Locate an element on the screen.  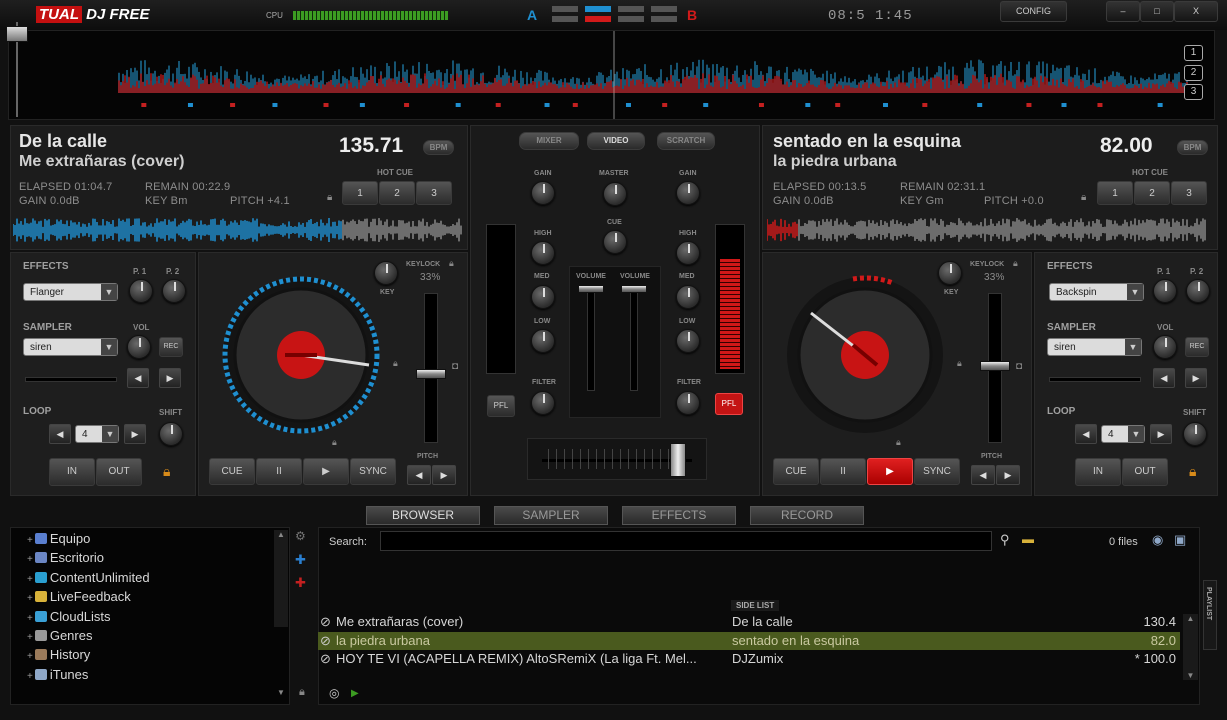
scroll-down-icon: ▼ is located at coordinates (281, 692).